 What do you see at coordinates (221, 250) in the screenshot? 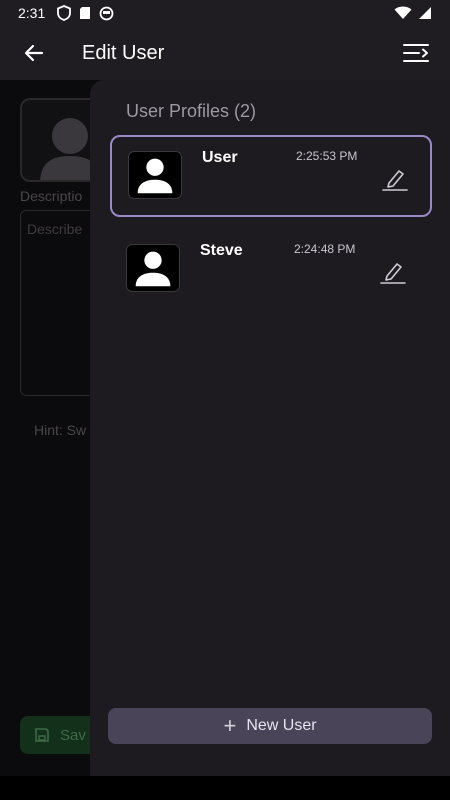
I see `profile-name: Steve` at bounding box center [221, 250].